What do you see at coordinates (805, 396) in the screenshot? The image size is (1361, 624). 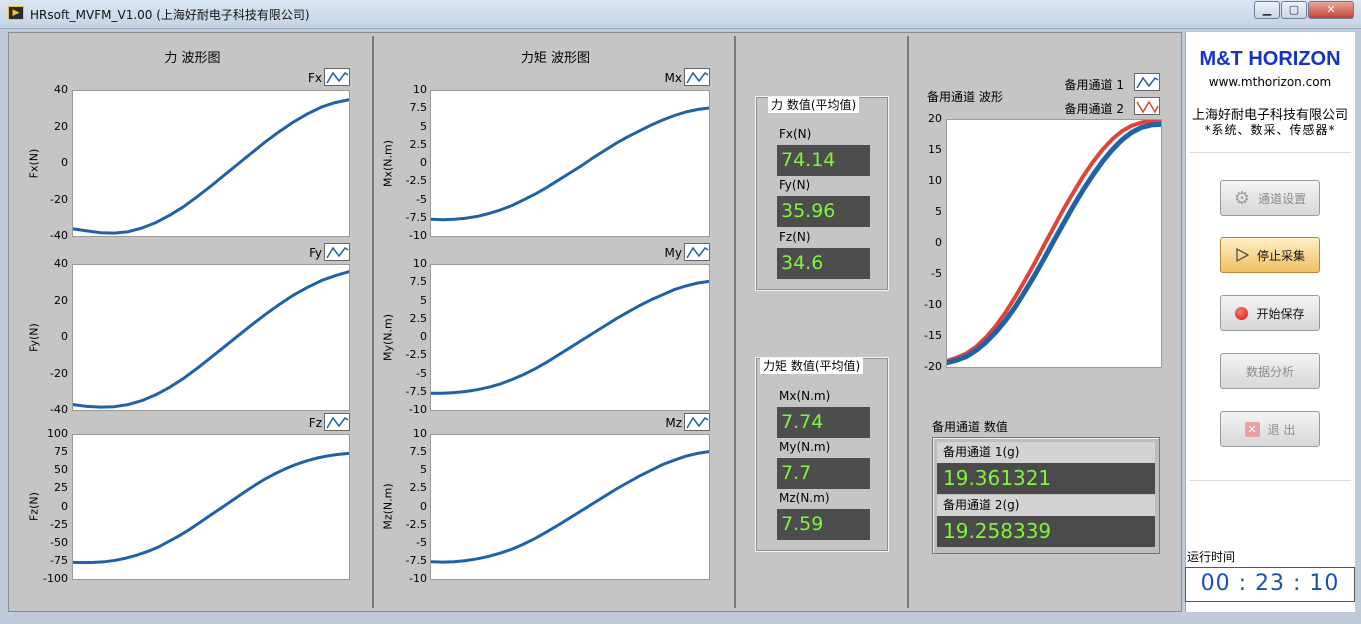 I see `mx-label: Mx(N.m)` at bounding box center [805, 396].